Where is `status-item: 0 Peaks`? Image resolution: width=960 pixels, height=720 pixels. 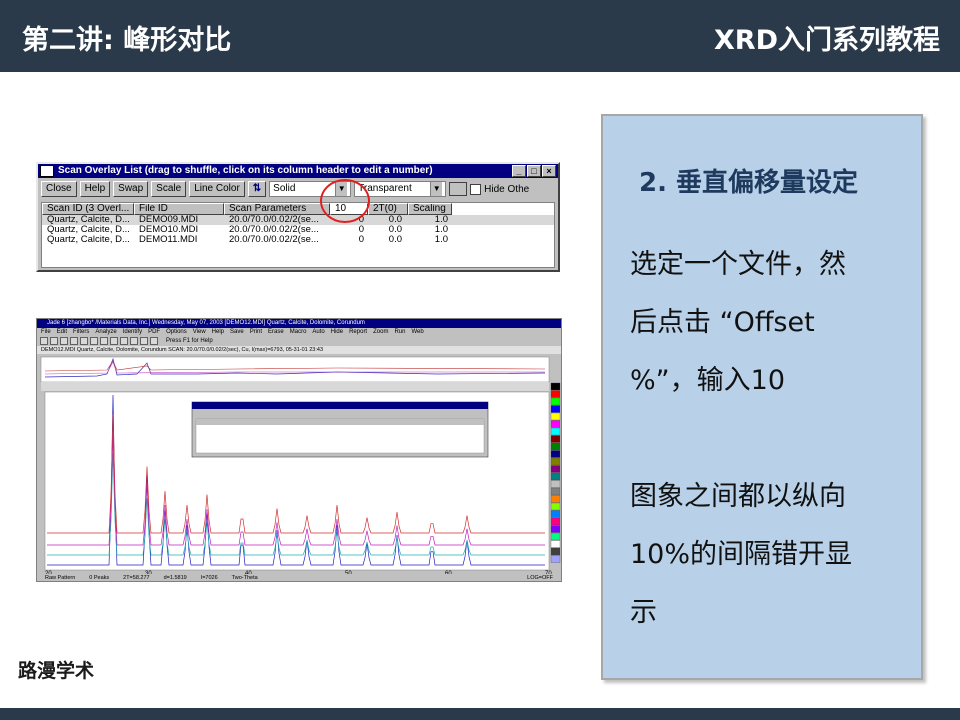 status-item: 0 Peaks is located at coordinates (99, 578).